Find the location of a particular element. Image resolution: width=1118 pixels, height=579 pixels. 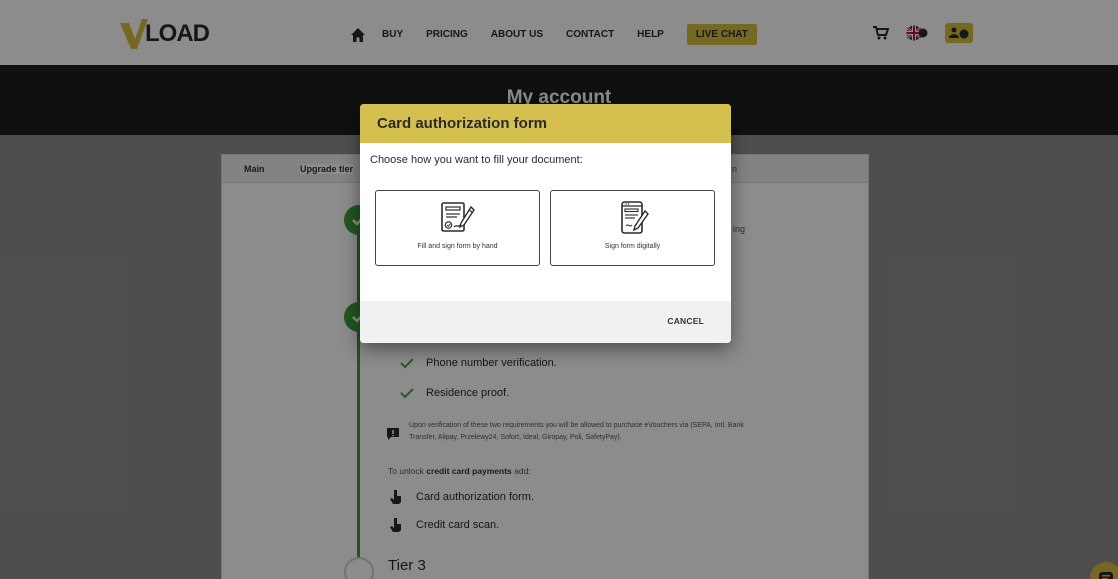

modal-header: Card authorization form is located at coordinates (545, 123).